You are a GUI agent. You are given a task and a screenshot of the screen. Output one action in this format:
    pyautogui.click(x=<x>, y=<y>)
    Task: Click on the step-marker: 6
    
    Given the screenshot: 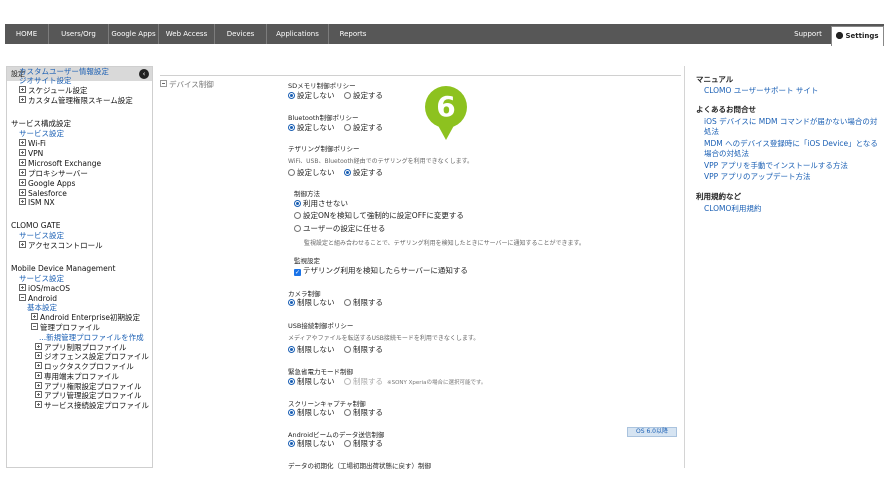 What is the action you would take?
    pyautogui.click(x=446, y=107)
    